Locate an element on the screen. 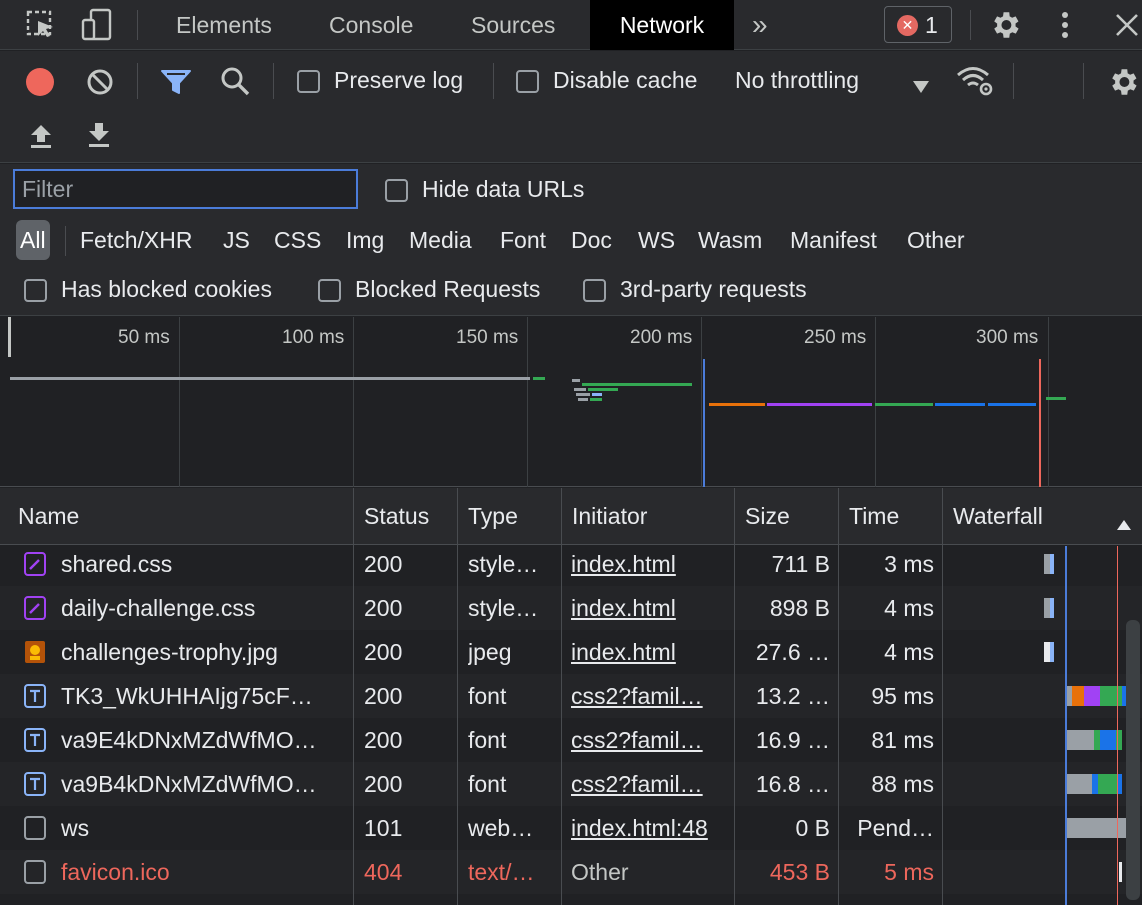 This screenshot has height=905, width=1142. settings-gear-icon is located at coordinates (1005, 25).